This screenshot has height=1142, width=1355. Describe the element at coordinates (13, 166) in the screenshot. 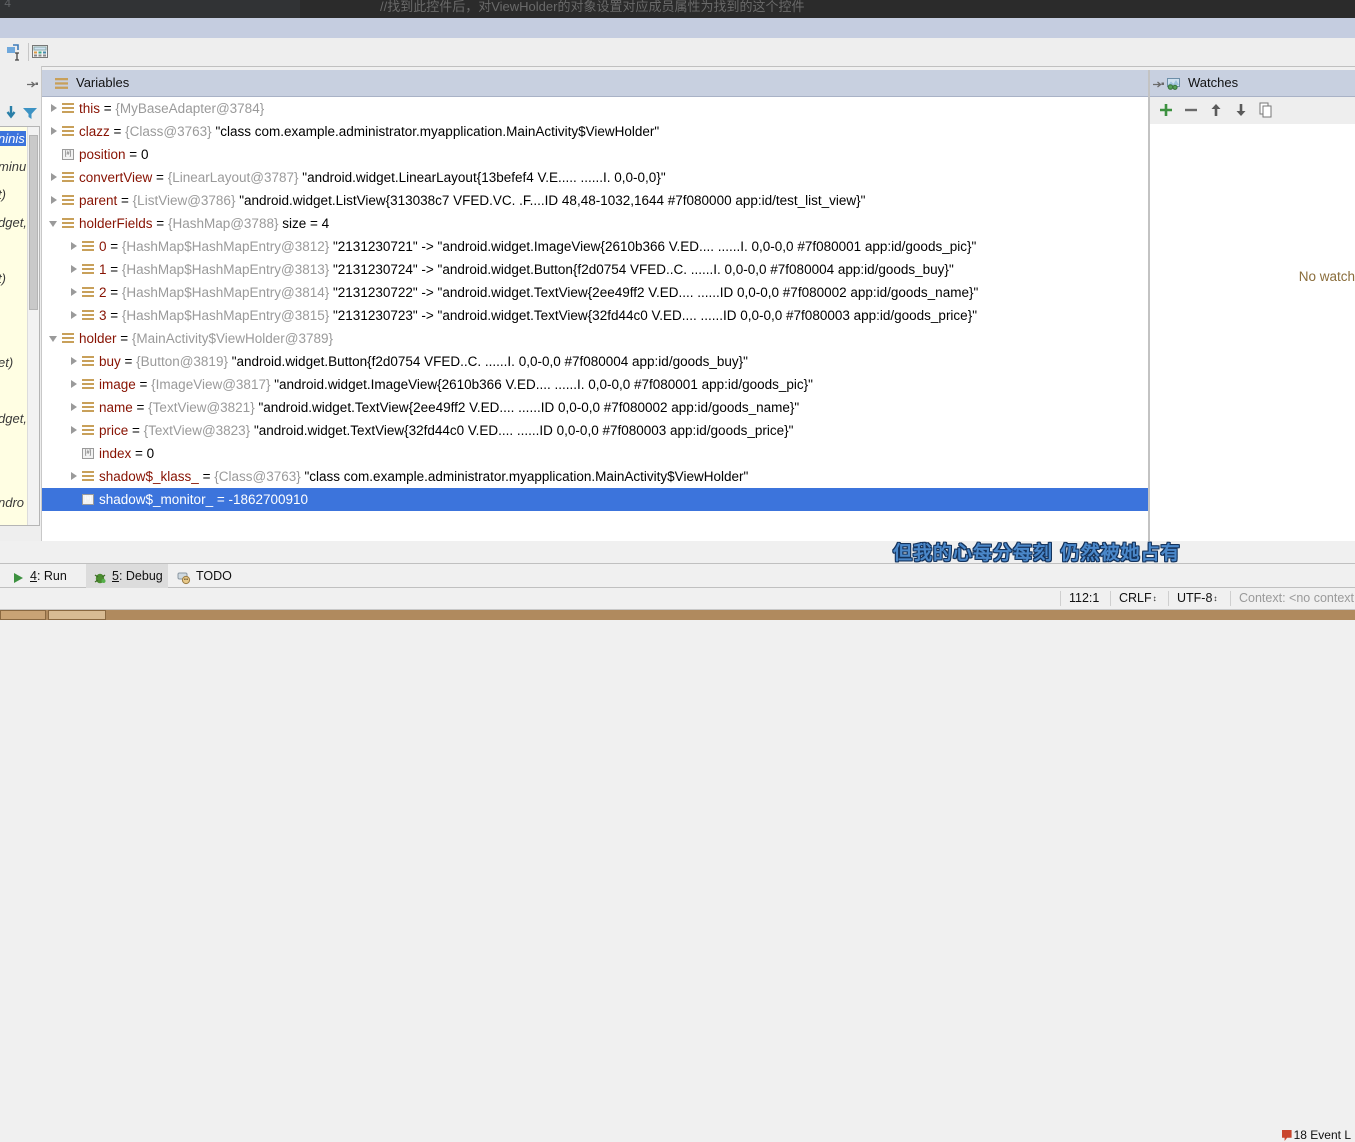

I see `popup-line: minu` at that location.